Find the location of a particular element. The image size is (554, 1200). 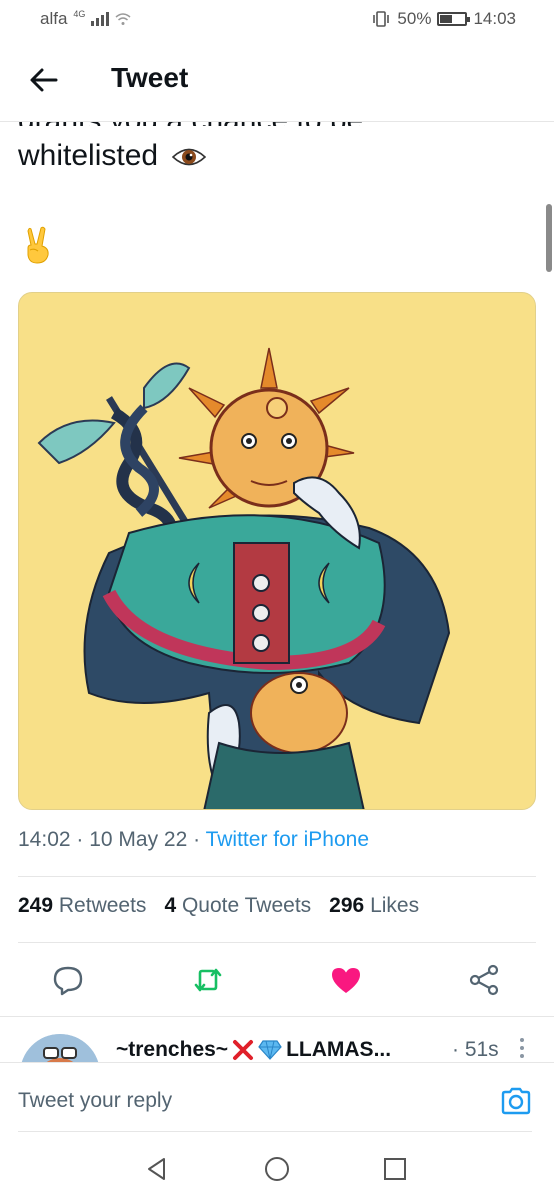

likes-label: Likes is located at coordinates (395, 905).